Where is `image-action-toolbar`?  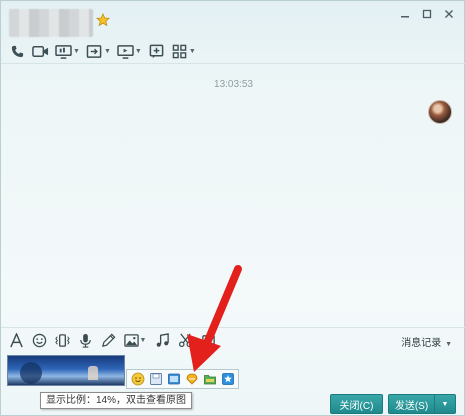
image-action-toolbar is located at coordinates (182, 379).